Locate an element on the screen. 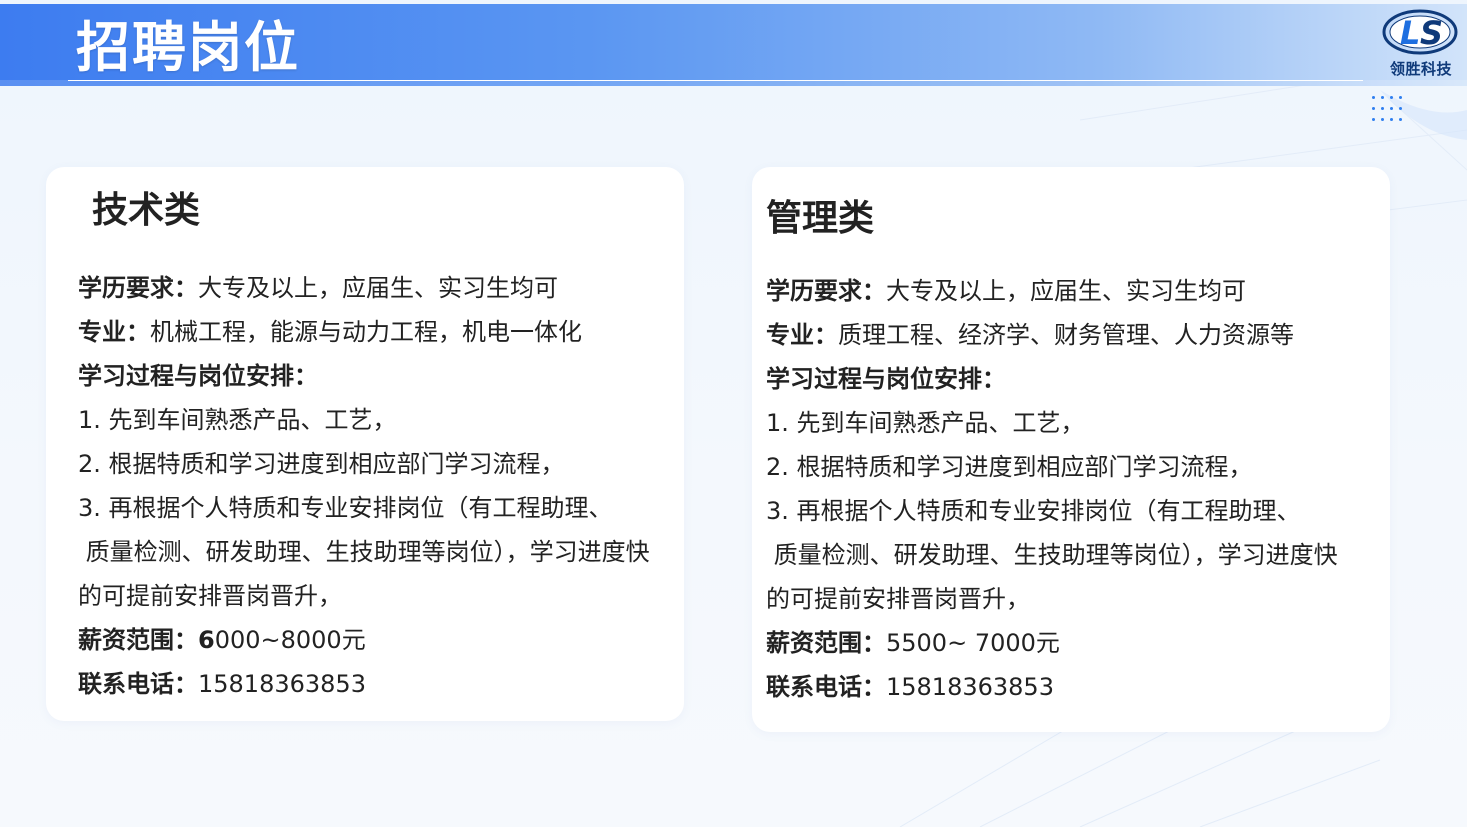 The image size is (1467, 827). card-title: 技术类 is located at coordinates (146, 210).